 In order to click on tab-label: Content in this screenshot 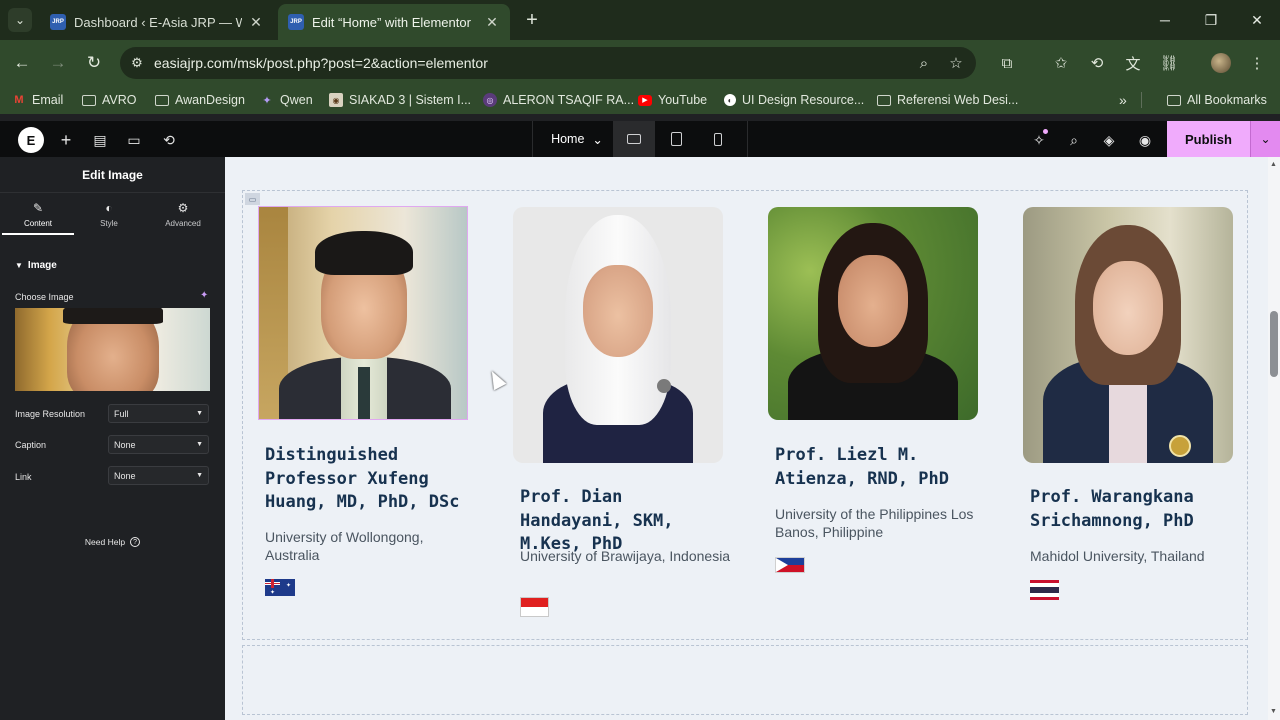, I will do `click(38, 223)`.